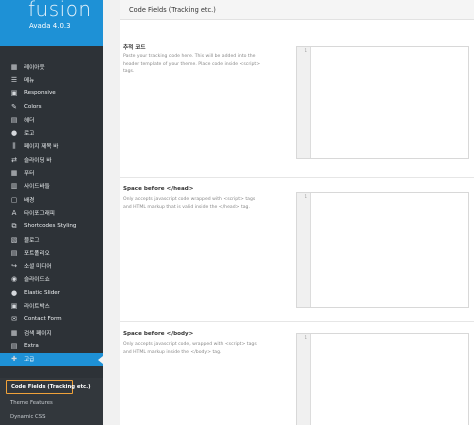  I want to click on sidebar-item-contact-form: ✉ Contact Form, so click(51, 319).